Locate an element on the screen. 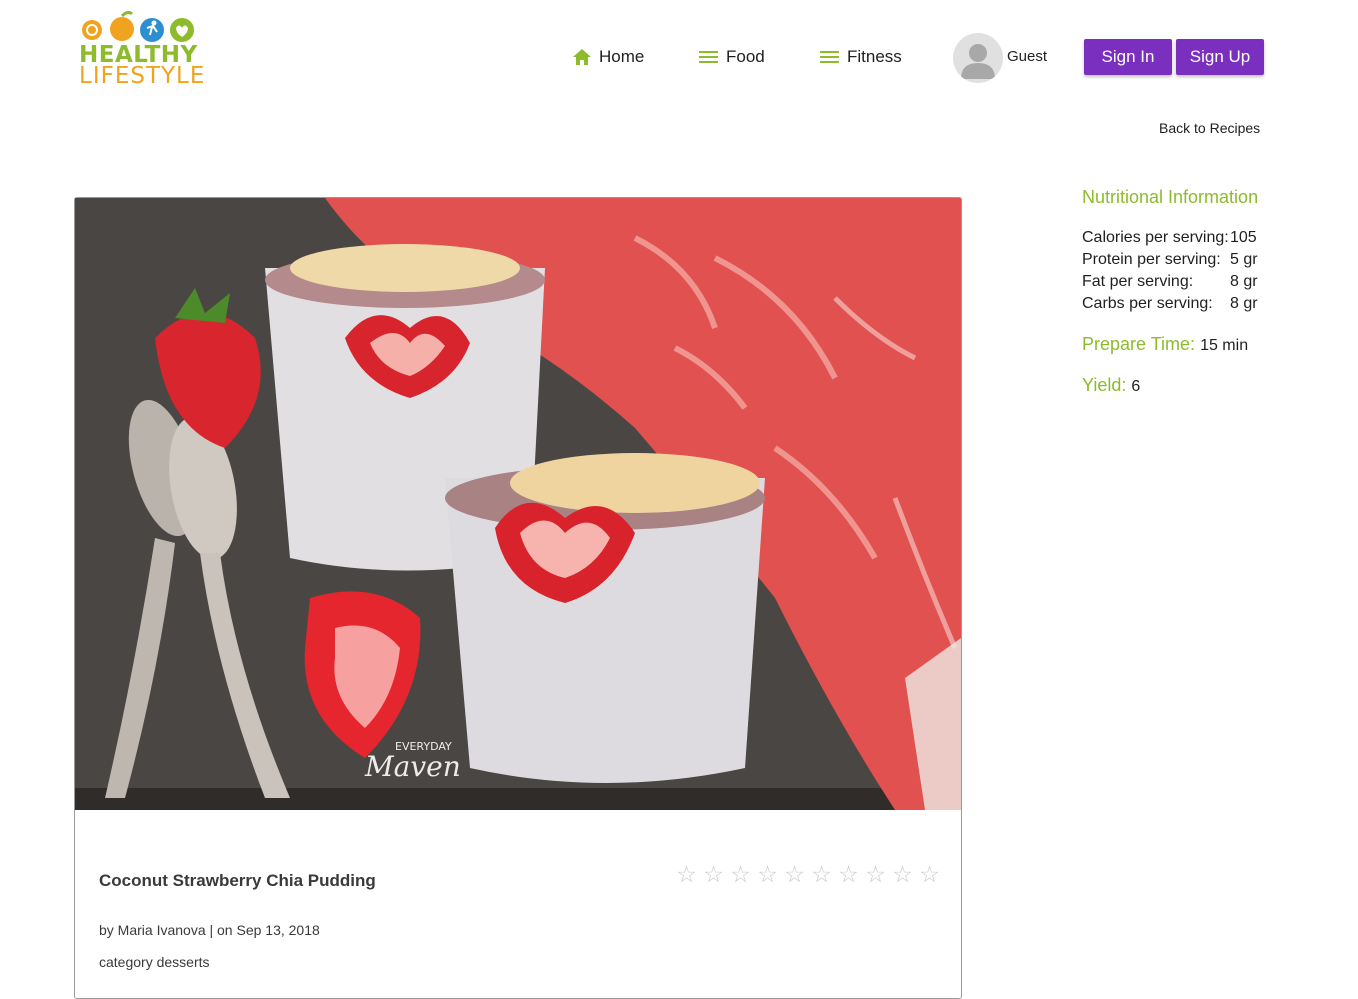 This screenshot has height=999, width=1358. watermark-line2: Maven is located at coordinates (412, 766).